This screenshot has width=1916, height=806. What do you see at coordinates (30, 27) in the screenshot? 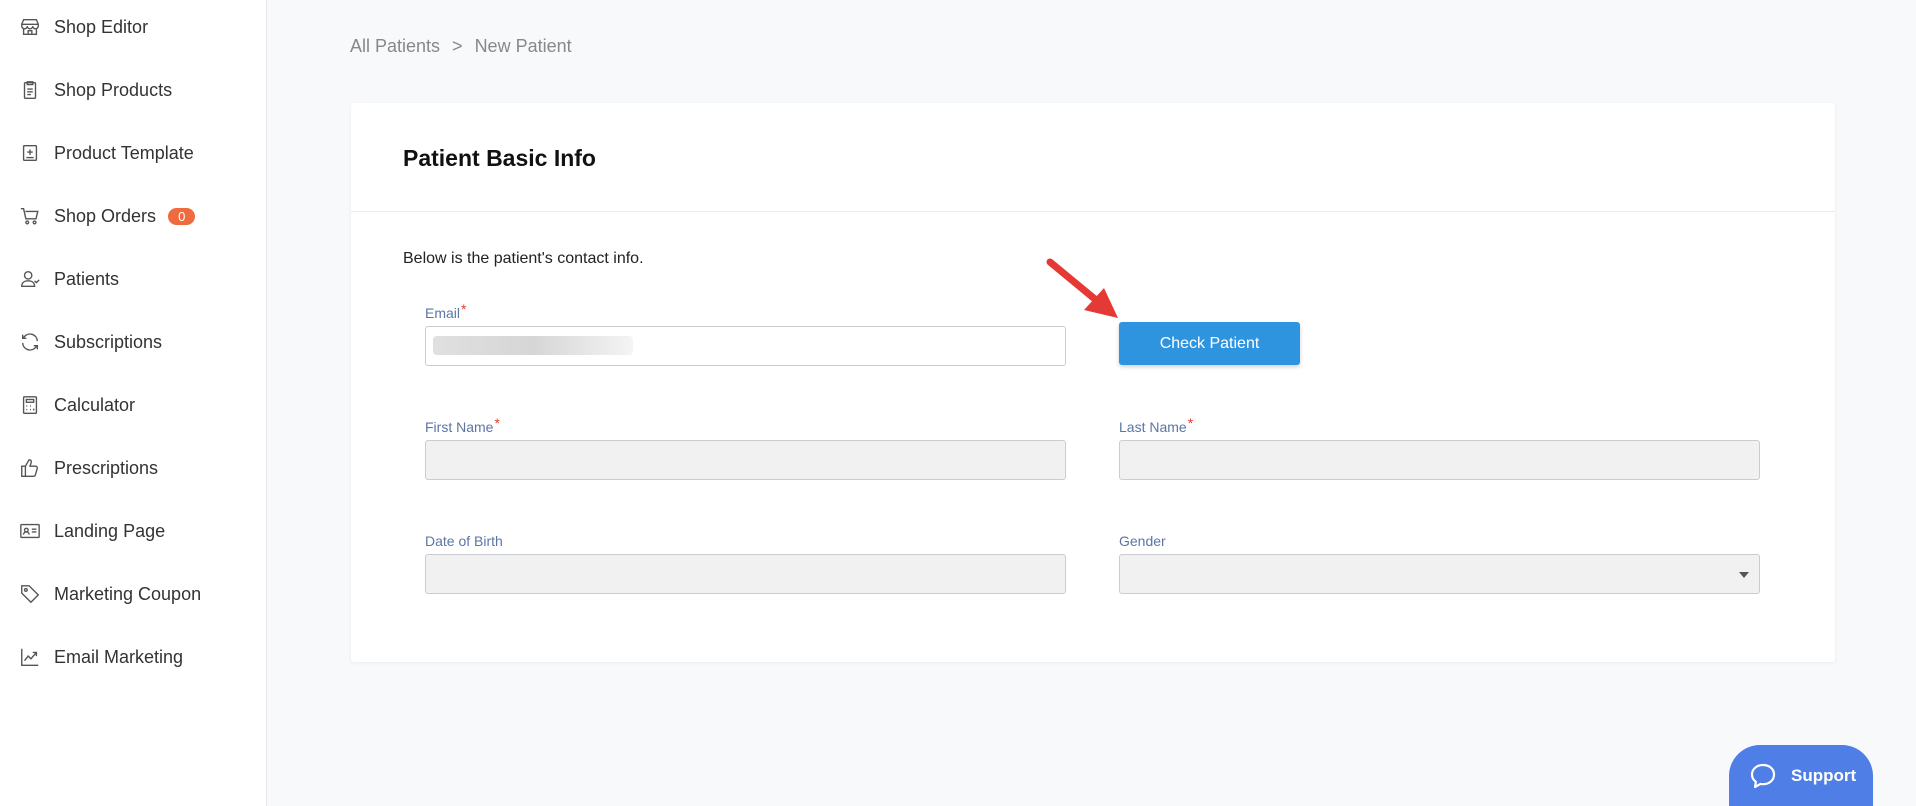
I see `store-icon` at bounding box center [30, 27].